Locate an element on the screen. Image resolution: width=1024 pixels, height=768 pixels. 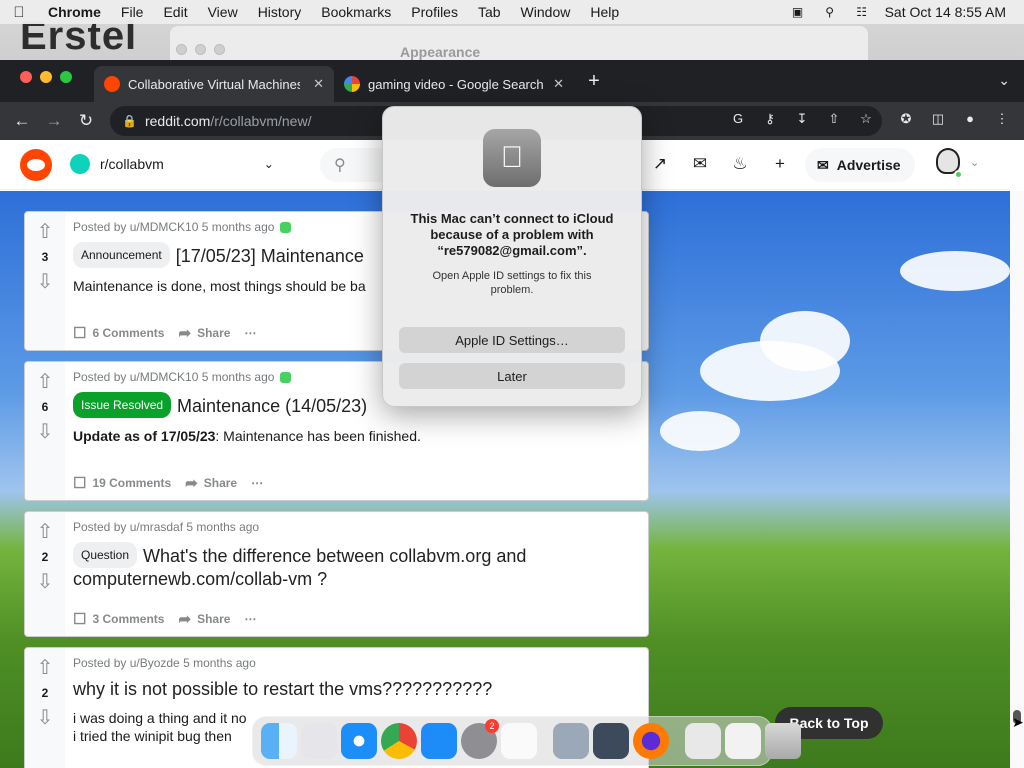
menubar-clock: Sat Oct 14 8:55 AM is located at coordinates (945, 12).